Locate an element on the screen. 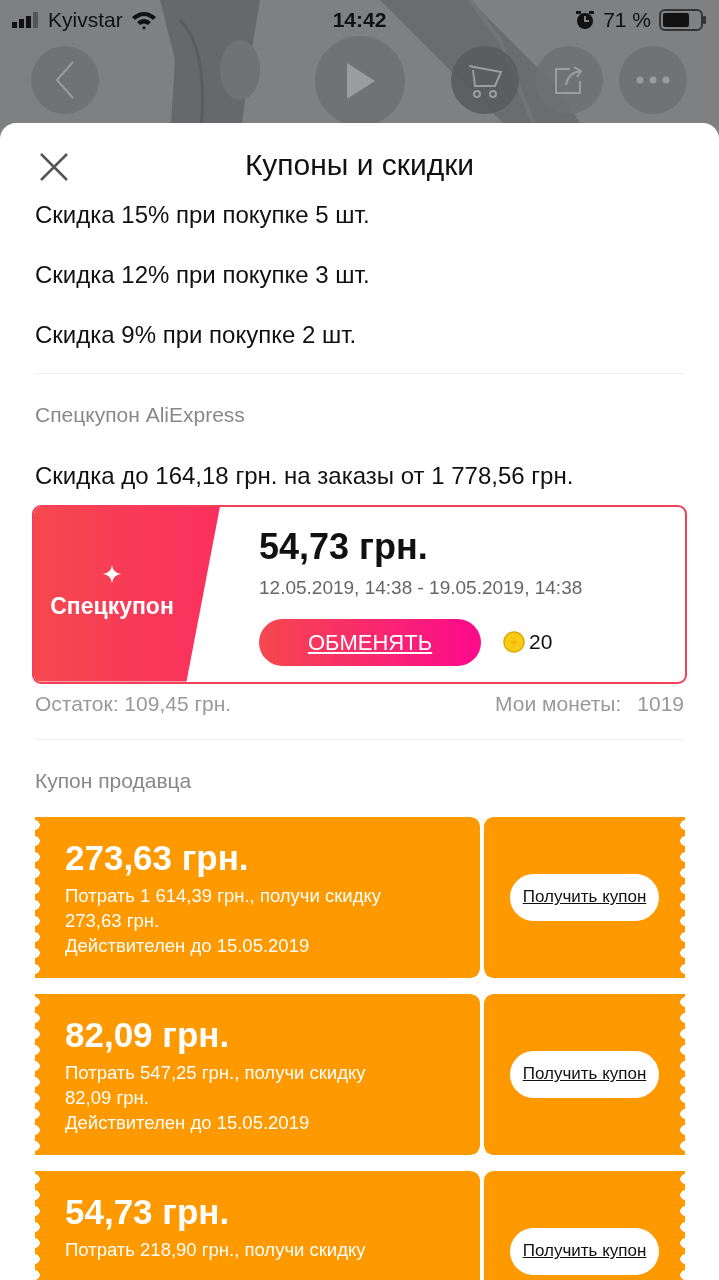 The height and width of the screenshot is (1280, 719). sparkle-icon is located at coordinates (112, 573).